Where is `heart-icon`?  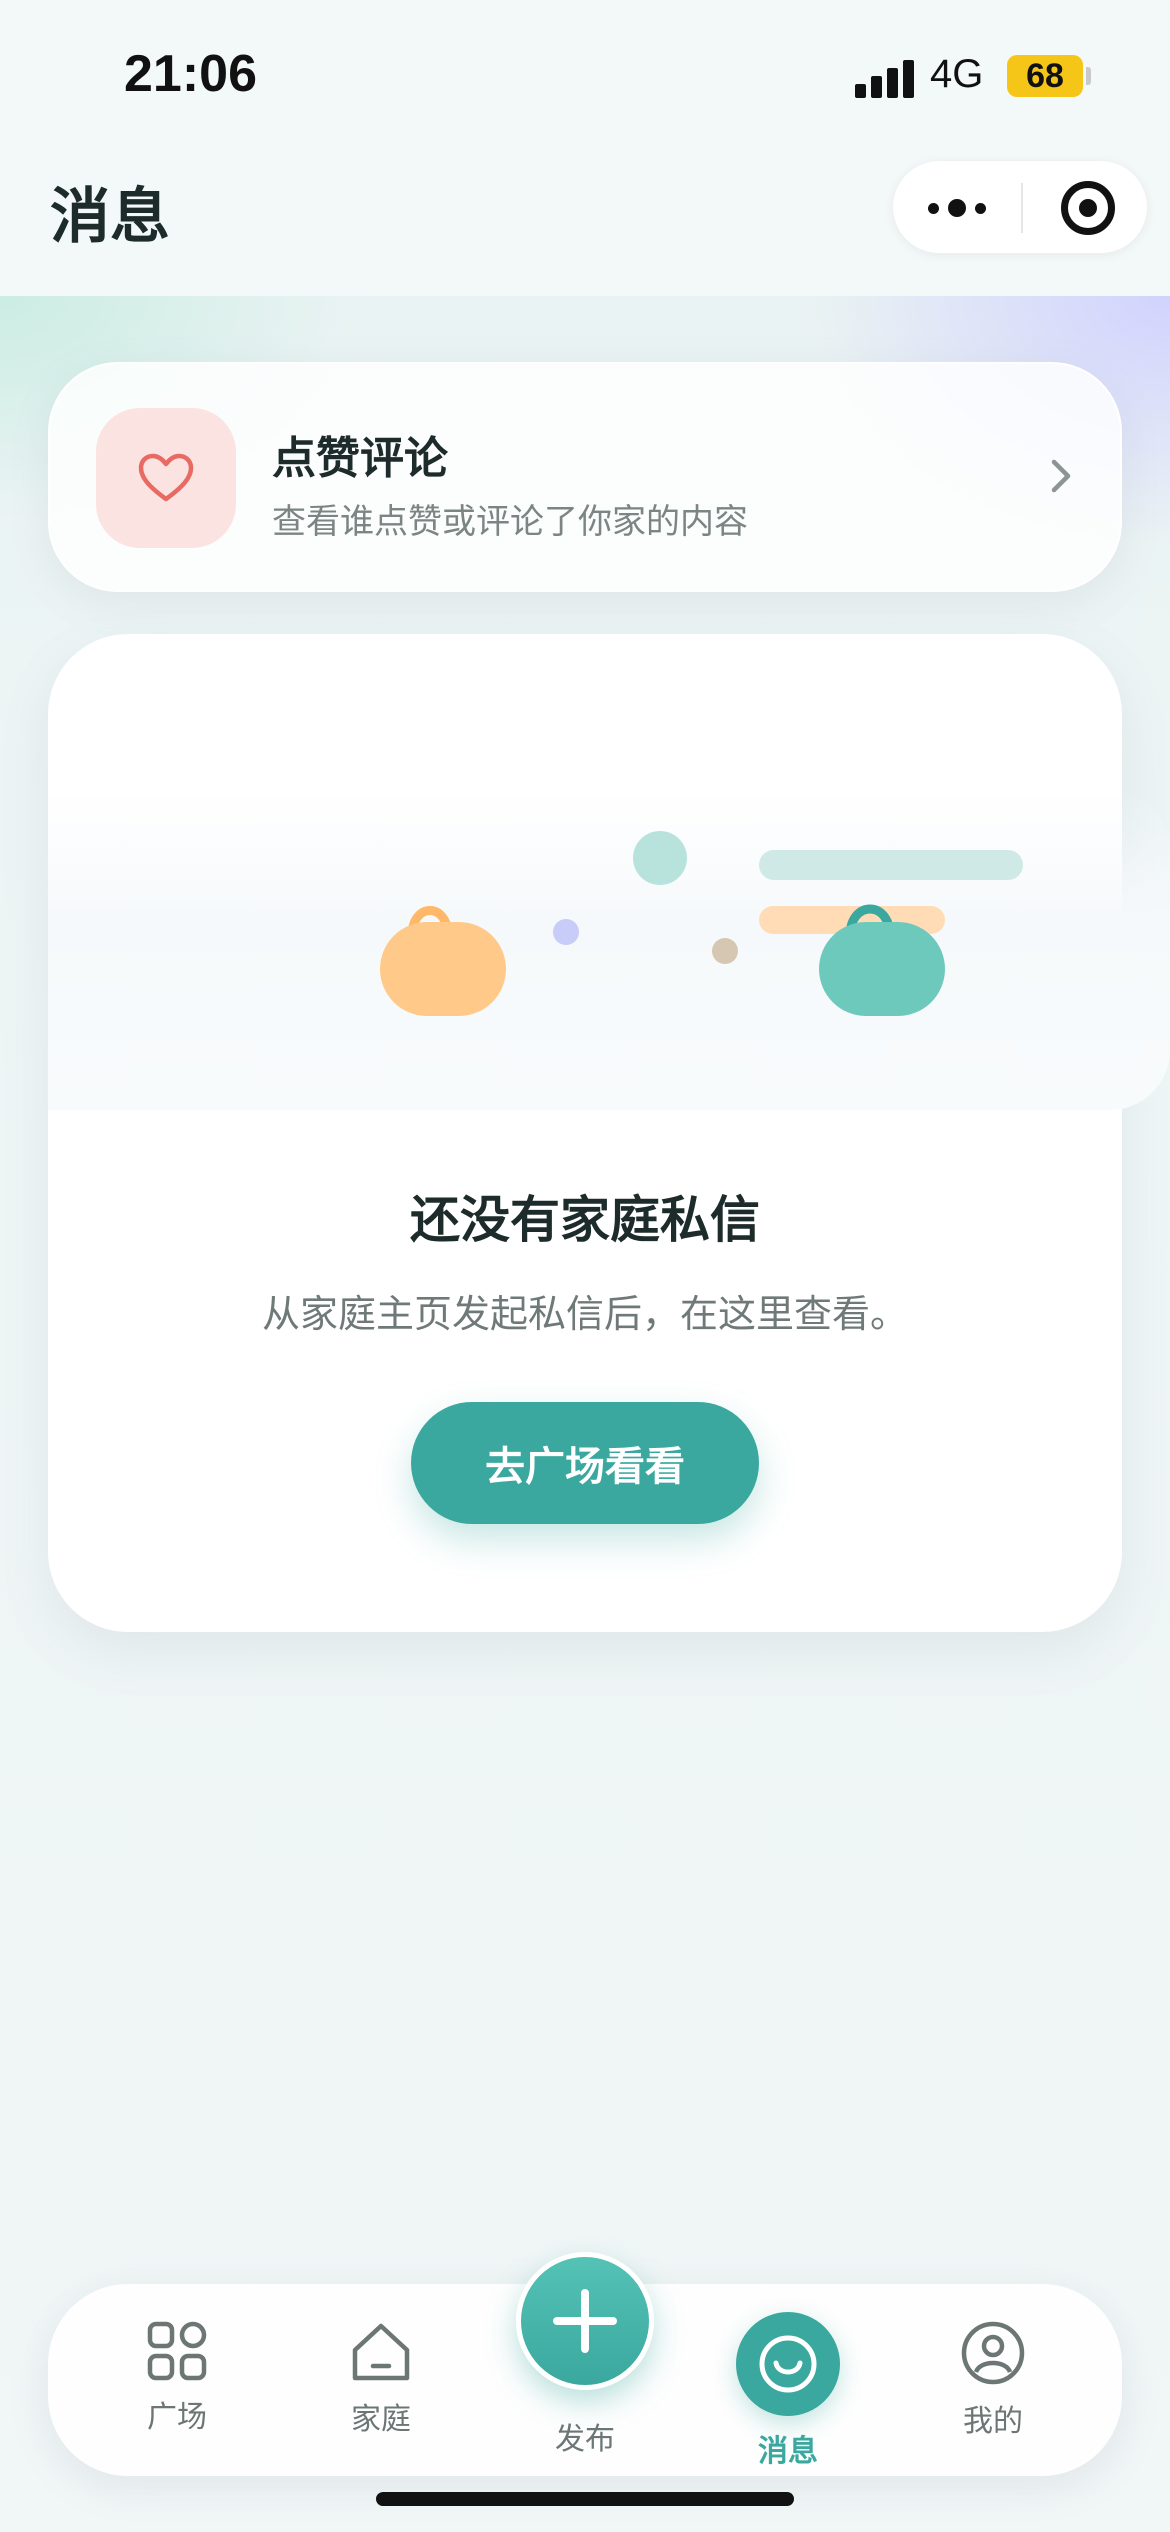 heart-icon is located at coordinates (166, 477).